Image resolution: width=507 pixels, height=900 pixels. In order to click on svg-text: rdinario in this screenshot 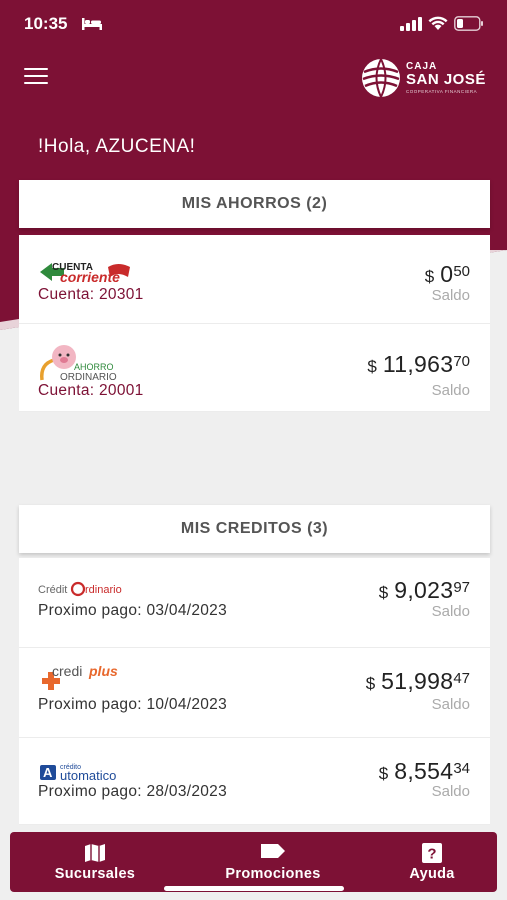, I will do `click(103, 590)`.